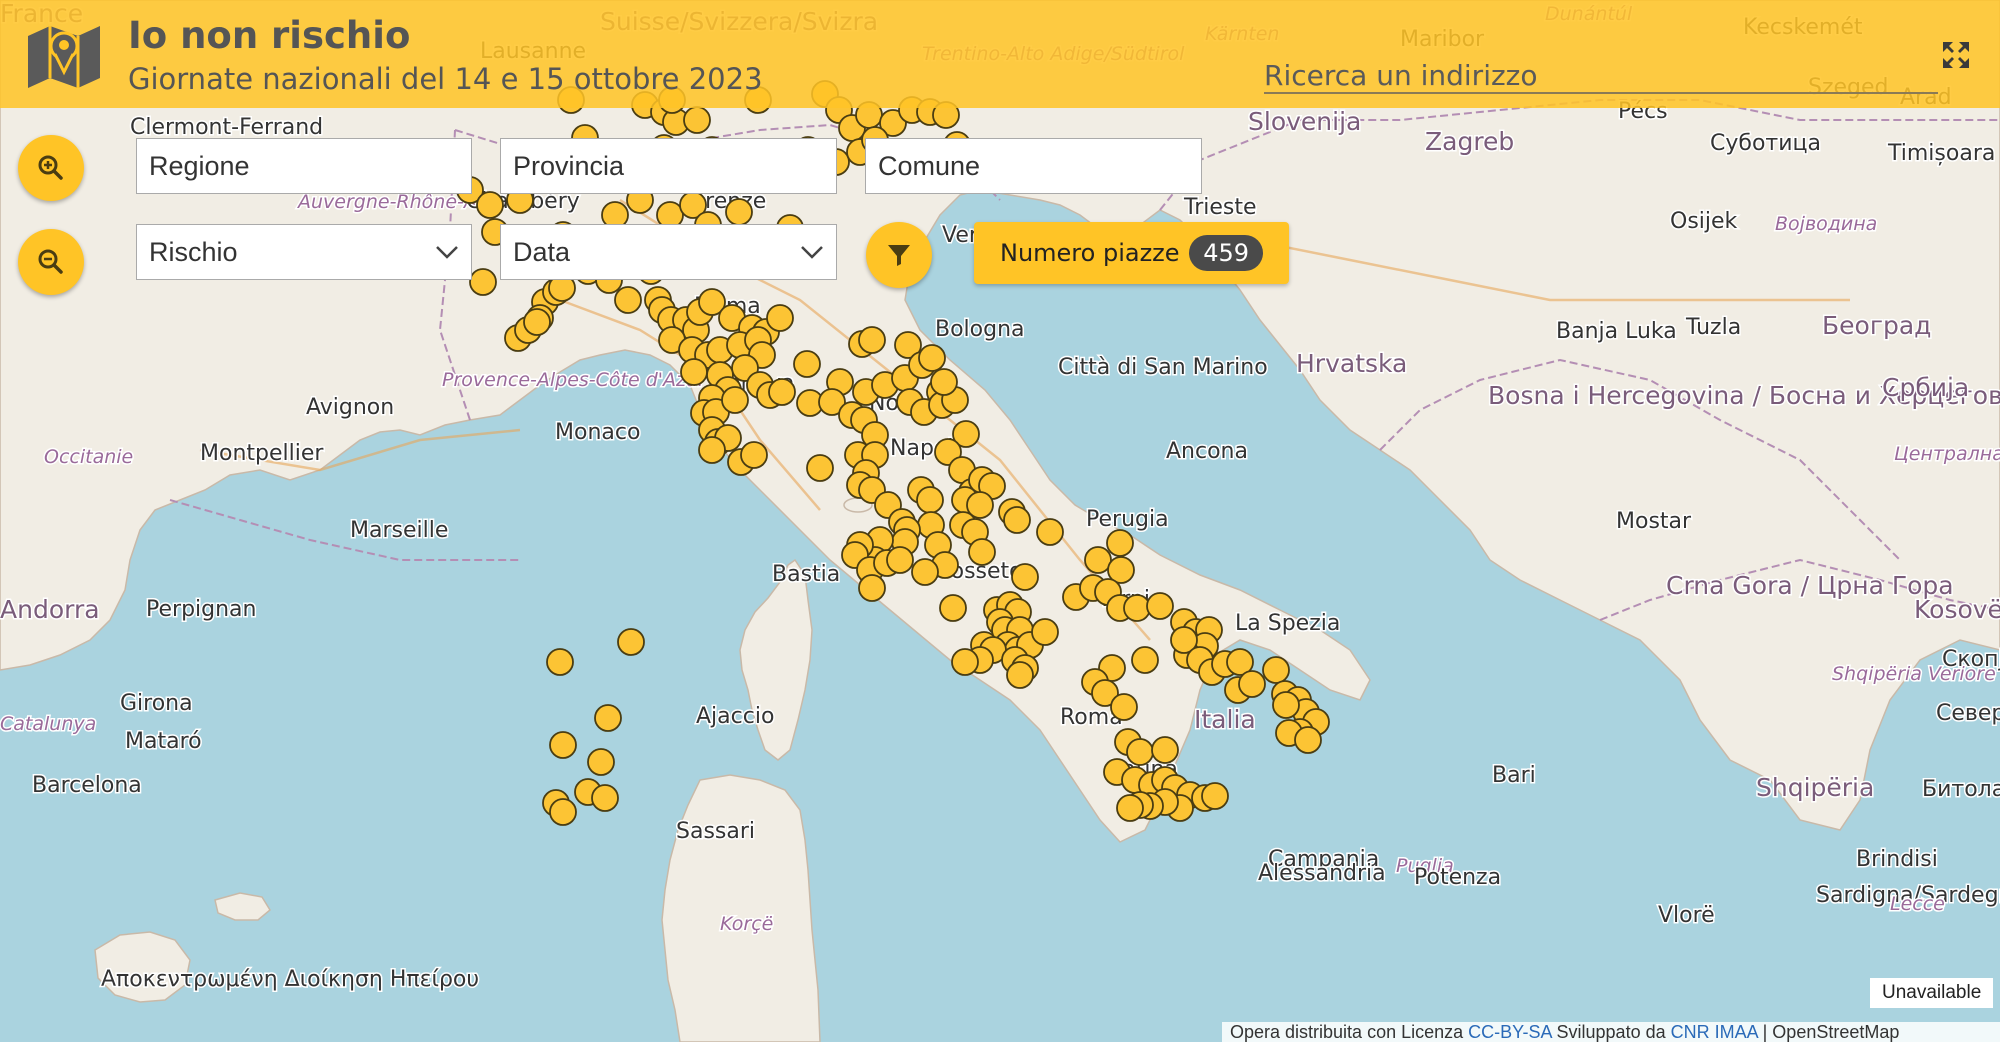 The height and width of the screenshot is (1042, 2000). I want to click on regione-input: Regione, so click(304, 166).